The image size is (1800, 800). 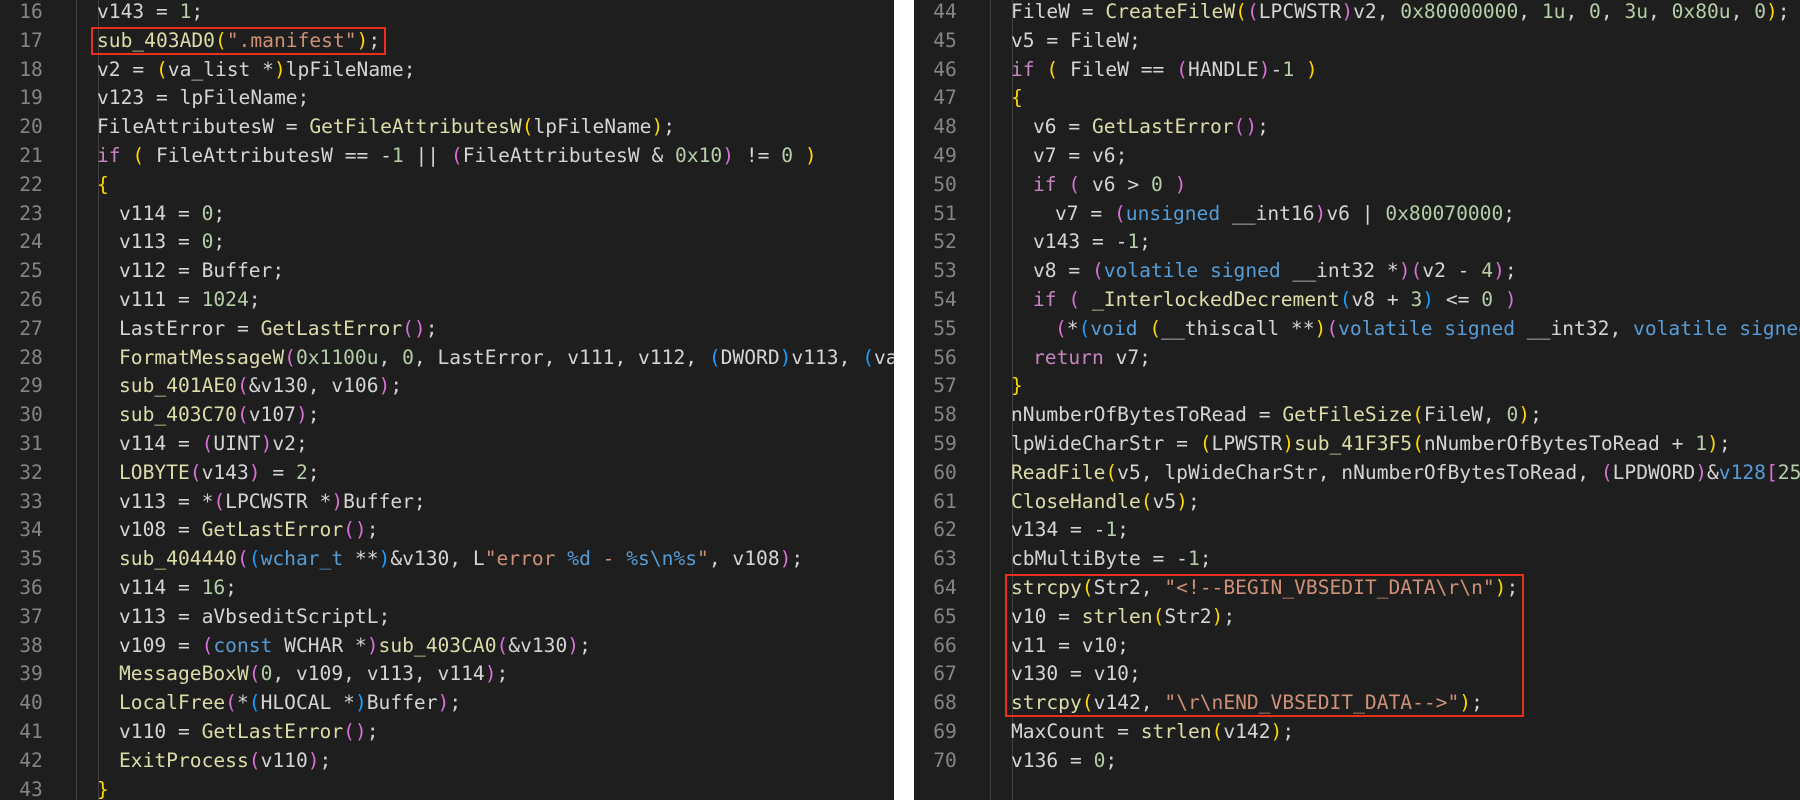 What do you see at coordinates (415, 127) in the screenshot?
I see `code-token: GetFileAttributesW` at bounding box center [415, 127].